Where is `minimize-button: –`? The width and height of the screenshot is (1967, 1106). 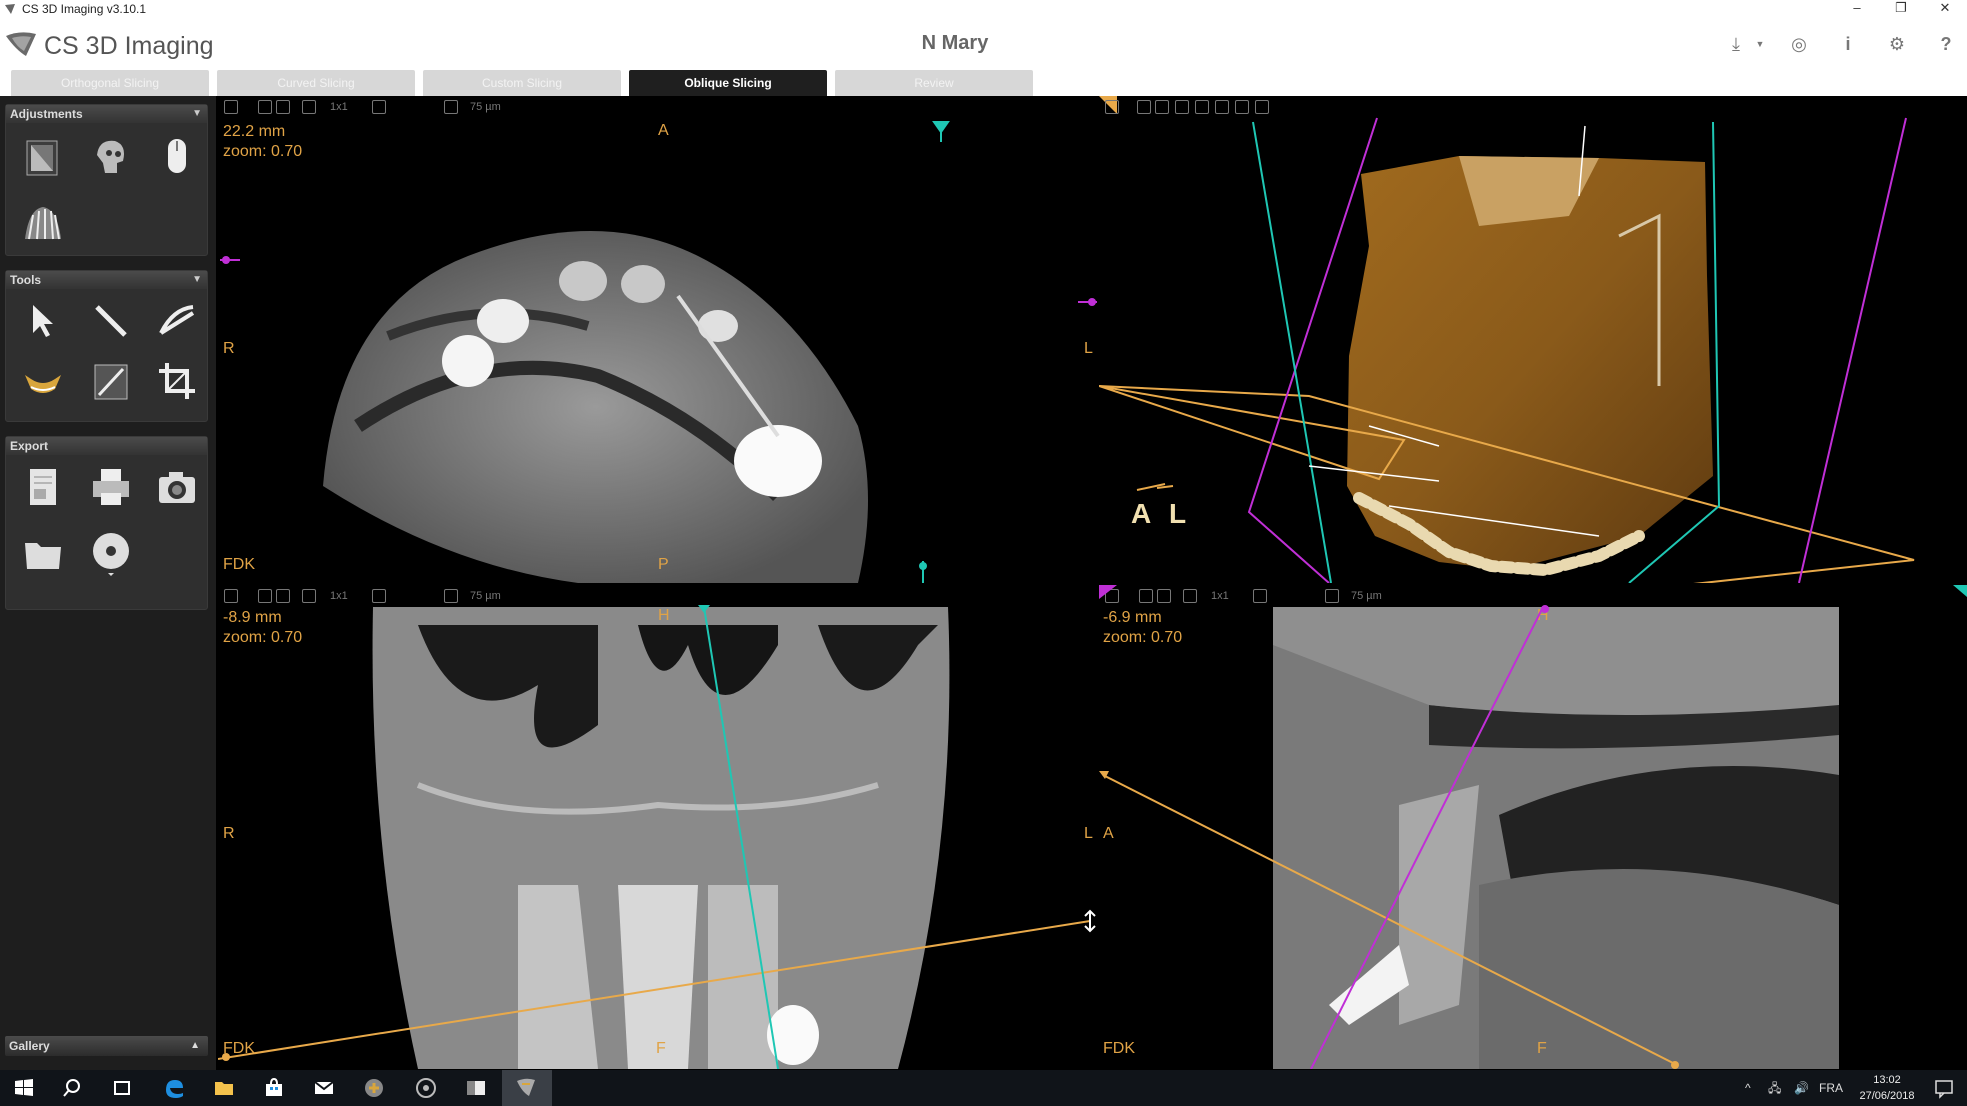
minimize-button: – is located at coordinates (1857, 9).